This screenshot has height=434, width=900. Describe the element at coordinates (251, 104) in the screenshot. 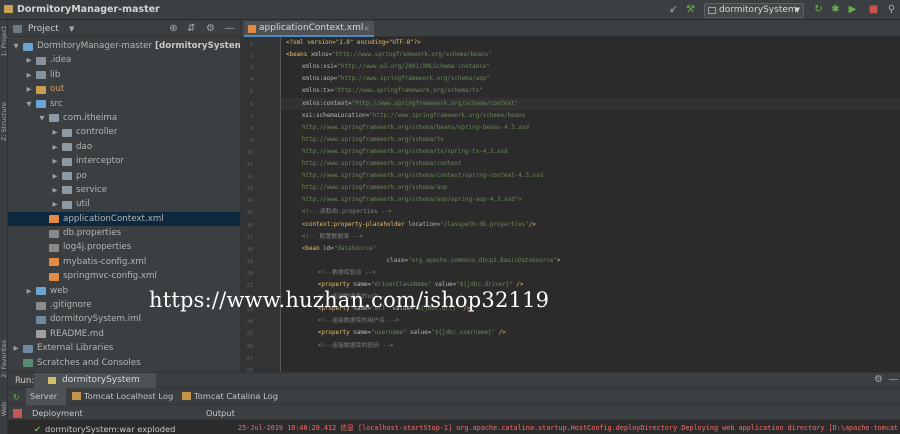

I see `line-number: 6` at that location.